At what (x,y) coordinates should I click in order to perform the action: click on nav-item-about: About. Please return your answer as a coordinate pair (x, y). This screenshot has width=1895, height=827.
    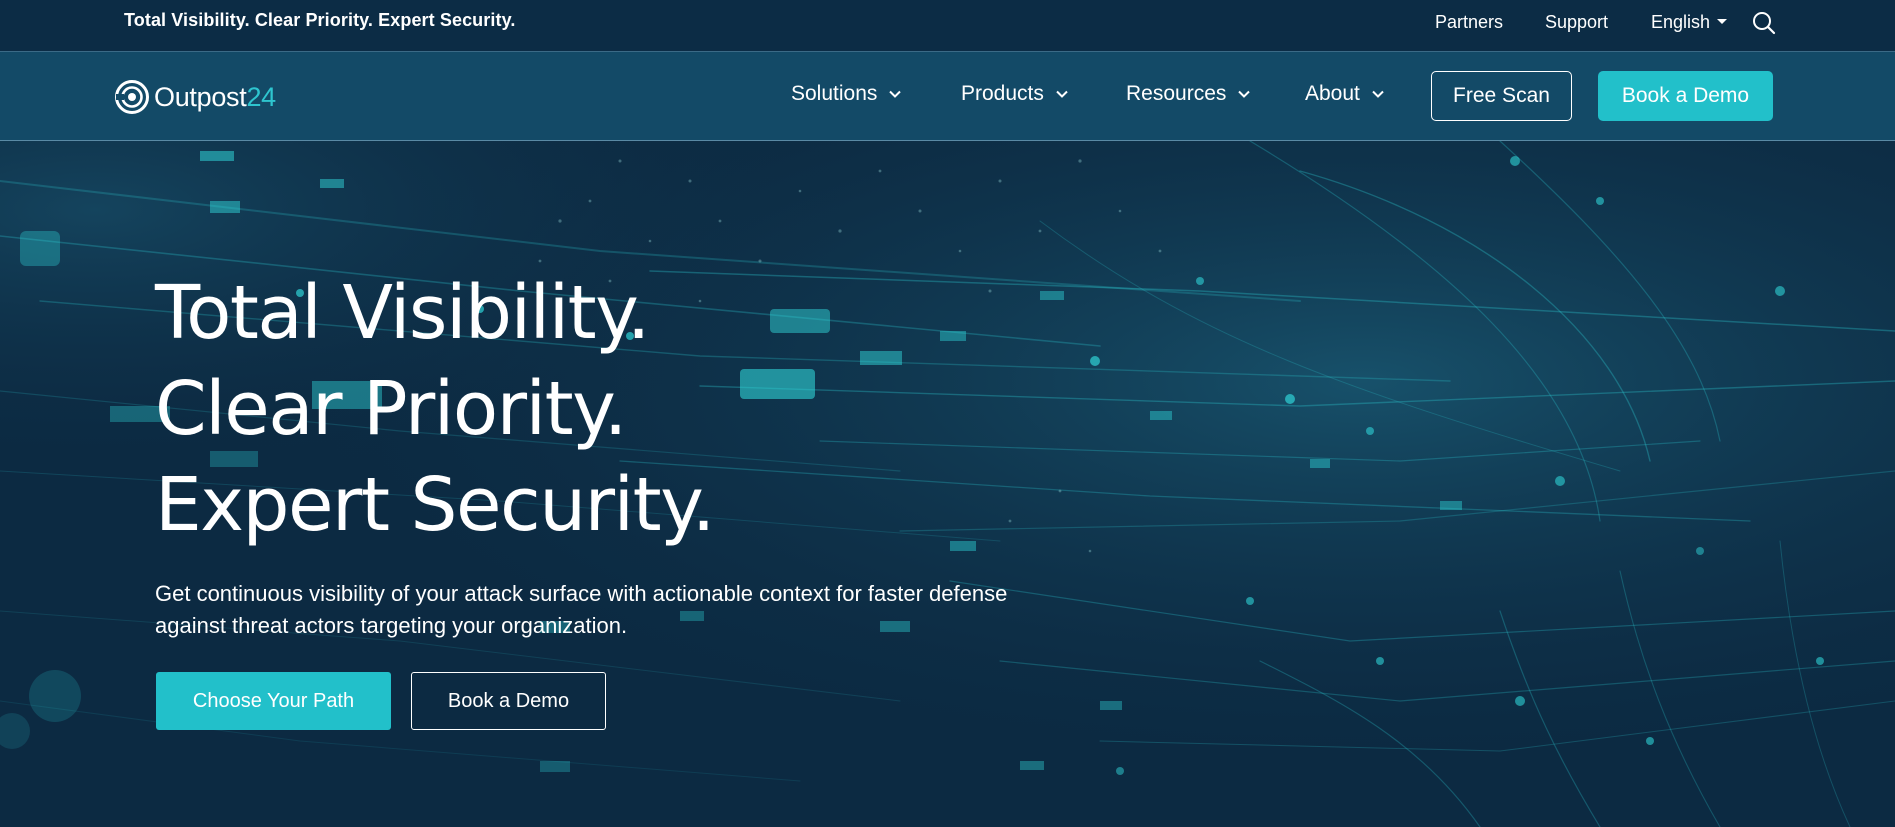
    Looking at the image, I should click on (1344, 94).